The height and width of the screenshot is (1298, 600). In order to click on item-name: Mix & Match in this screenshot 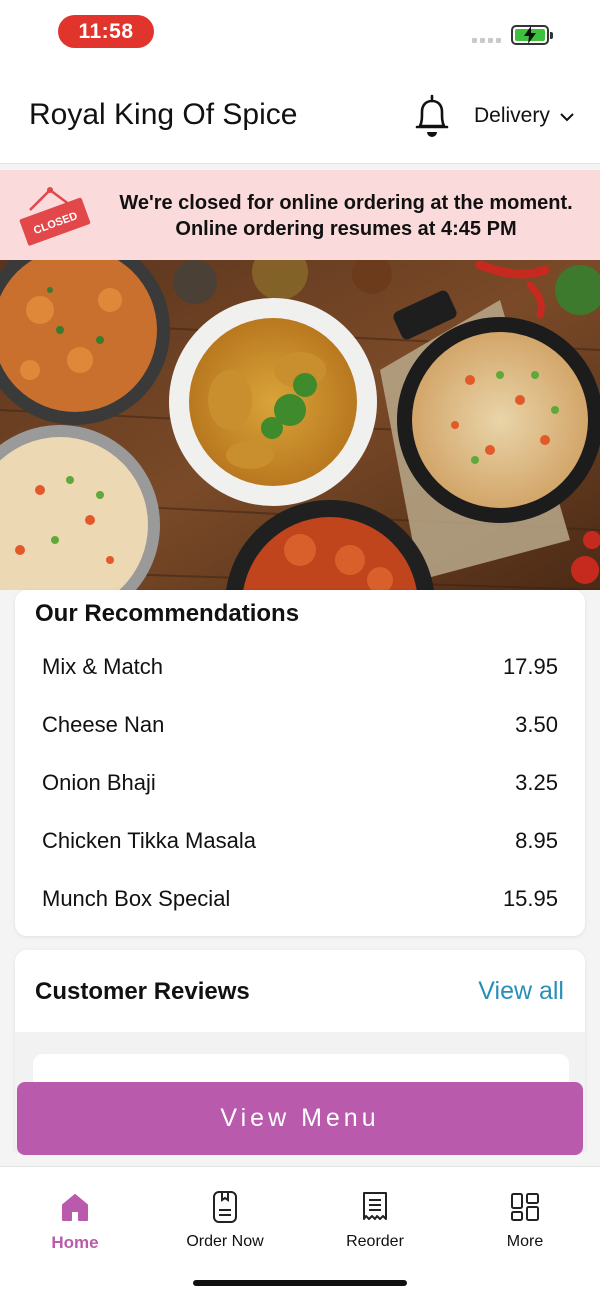, I will do `click(103, 666)`.